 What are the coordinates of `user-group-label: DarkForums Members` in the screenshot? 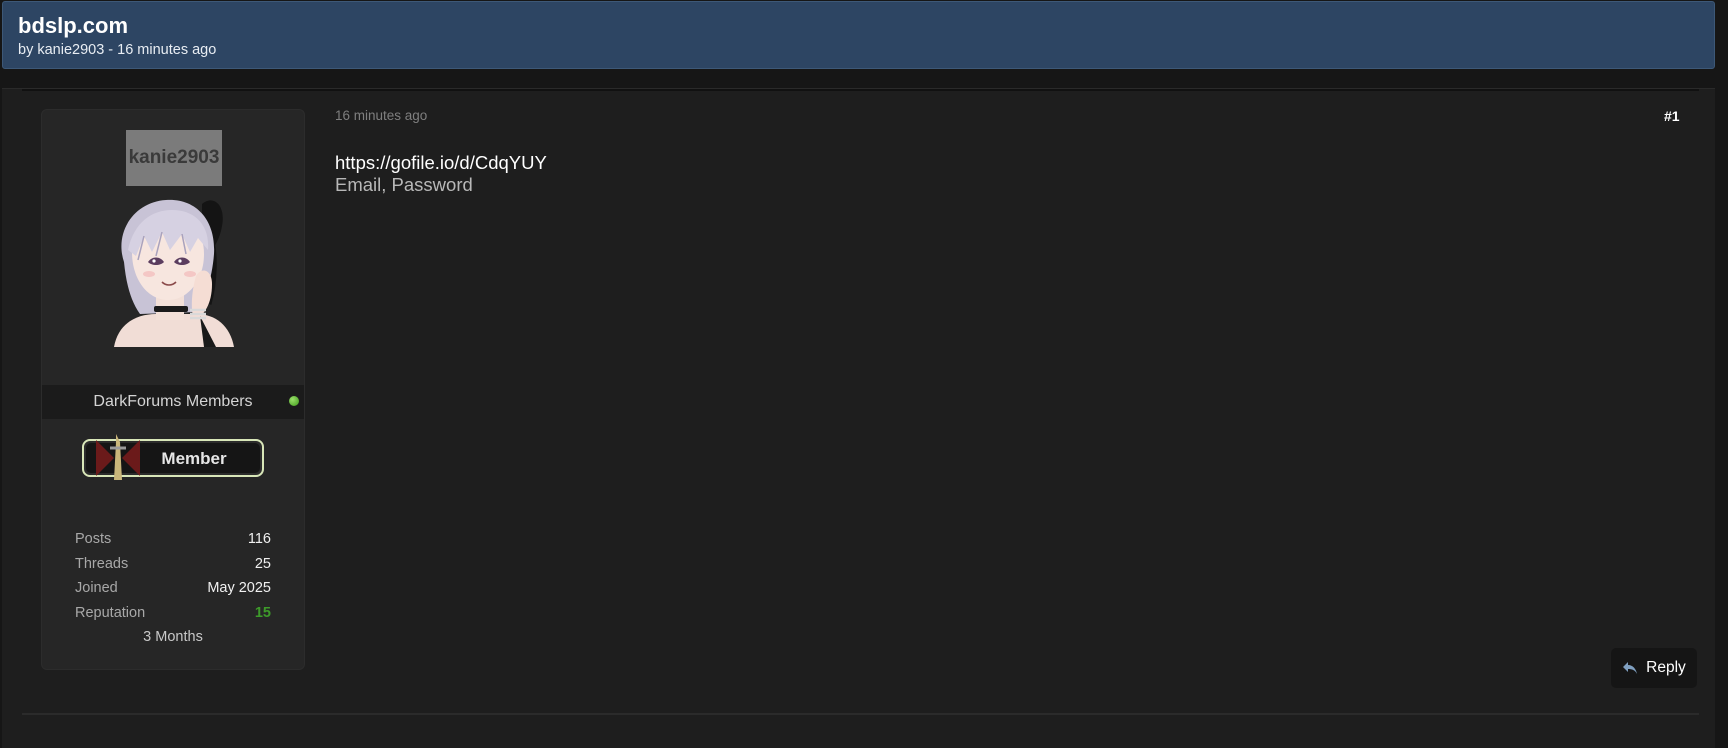 It's located at (173, 401).